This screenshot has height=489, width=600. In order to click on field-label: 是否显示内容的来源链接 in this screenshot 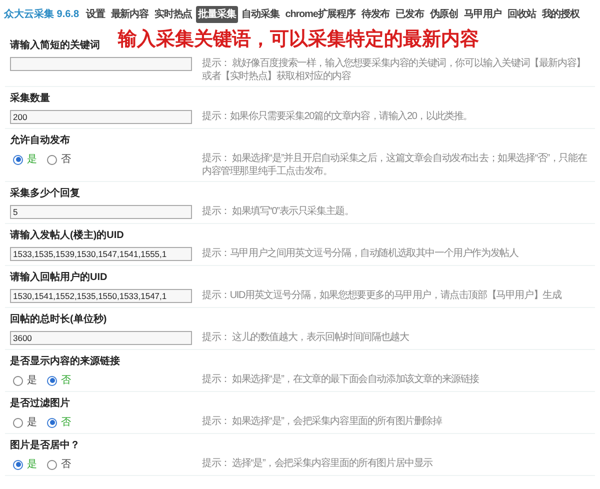, I will do `click(65, 362)`.